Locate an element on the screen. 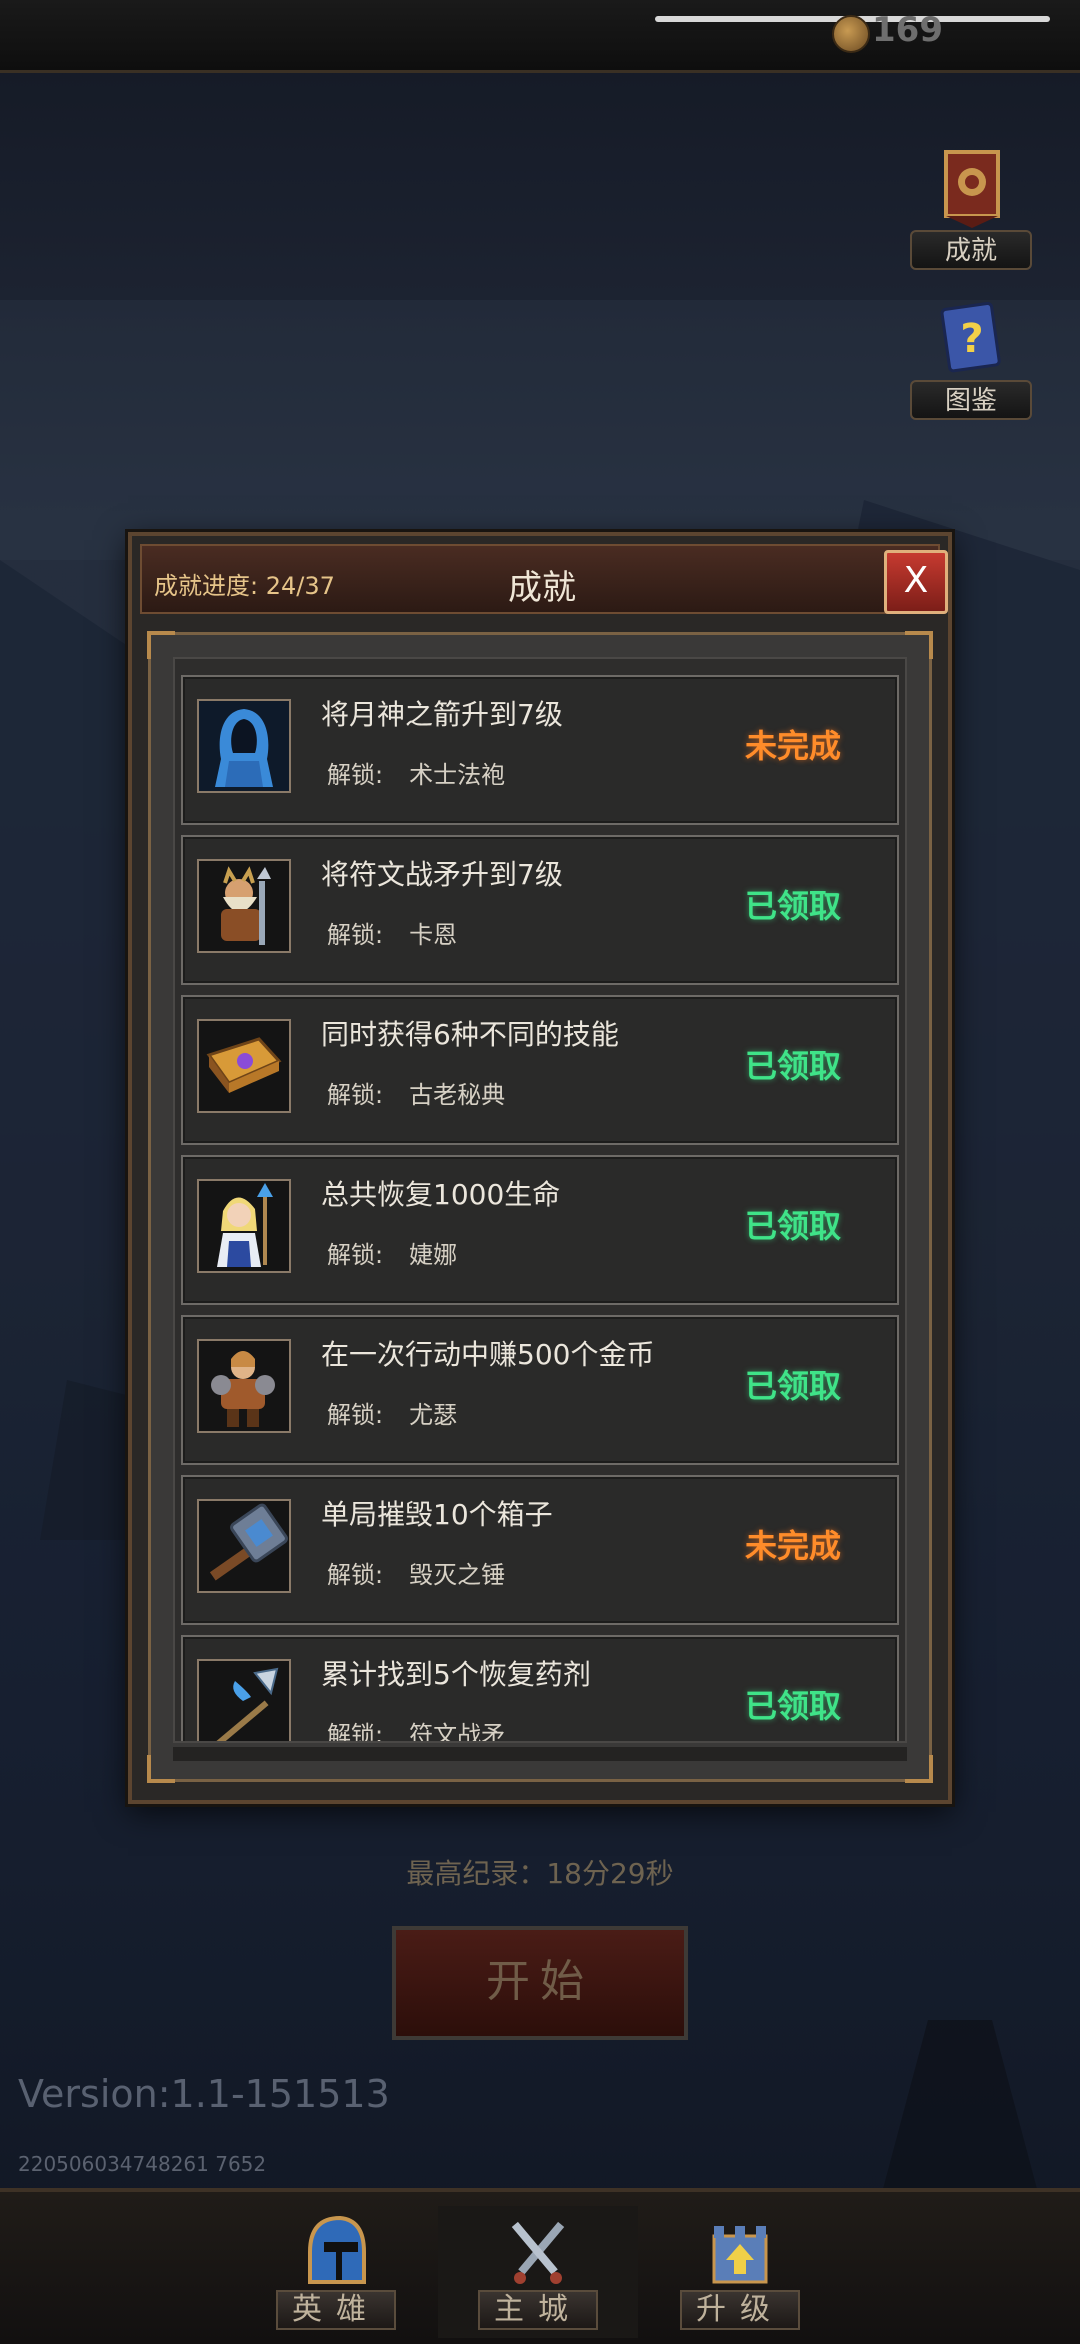  achievement-unlock: 解锁: 毁灭之锤 is located at coordinates (416, 1575).